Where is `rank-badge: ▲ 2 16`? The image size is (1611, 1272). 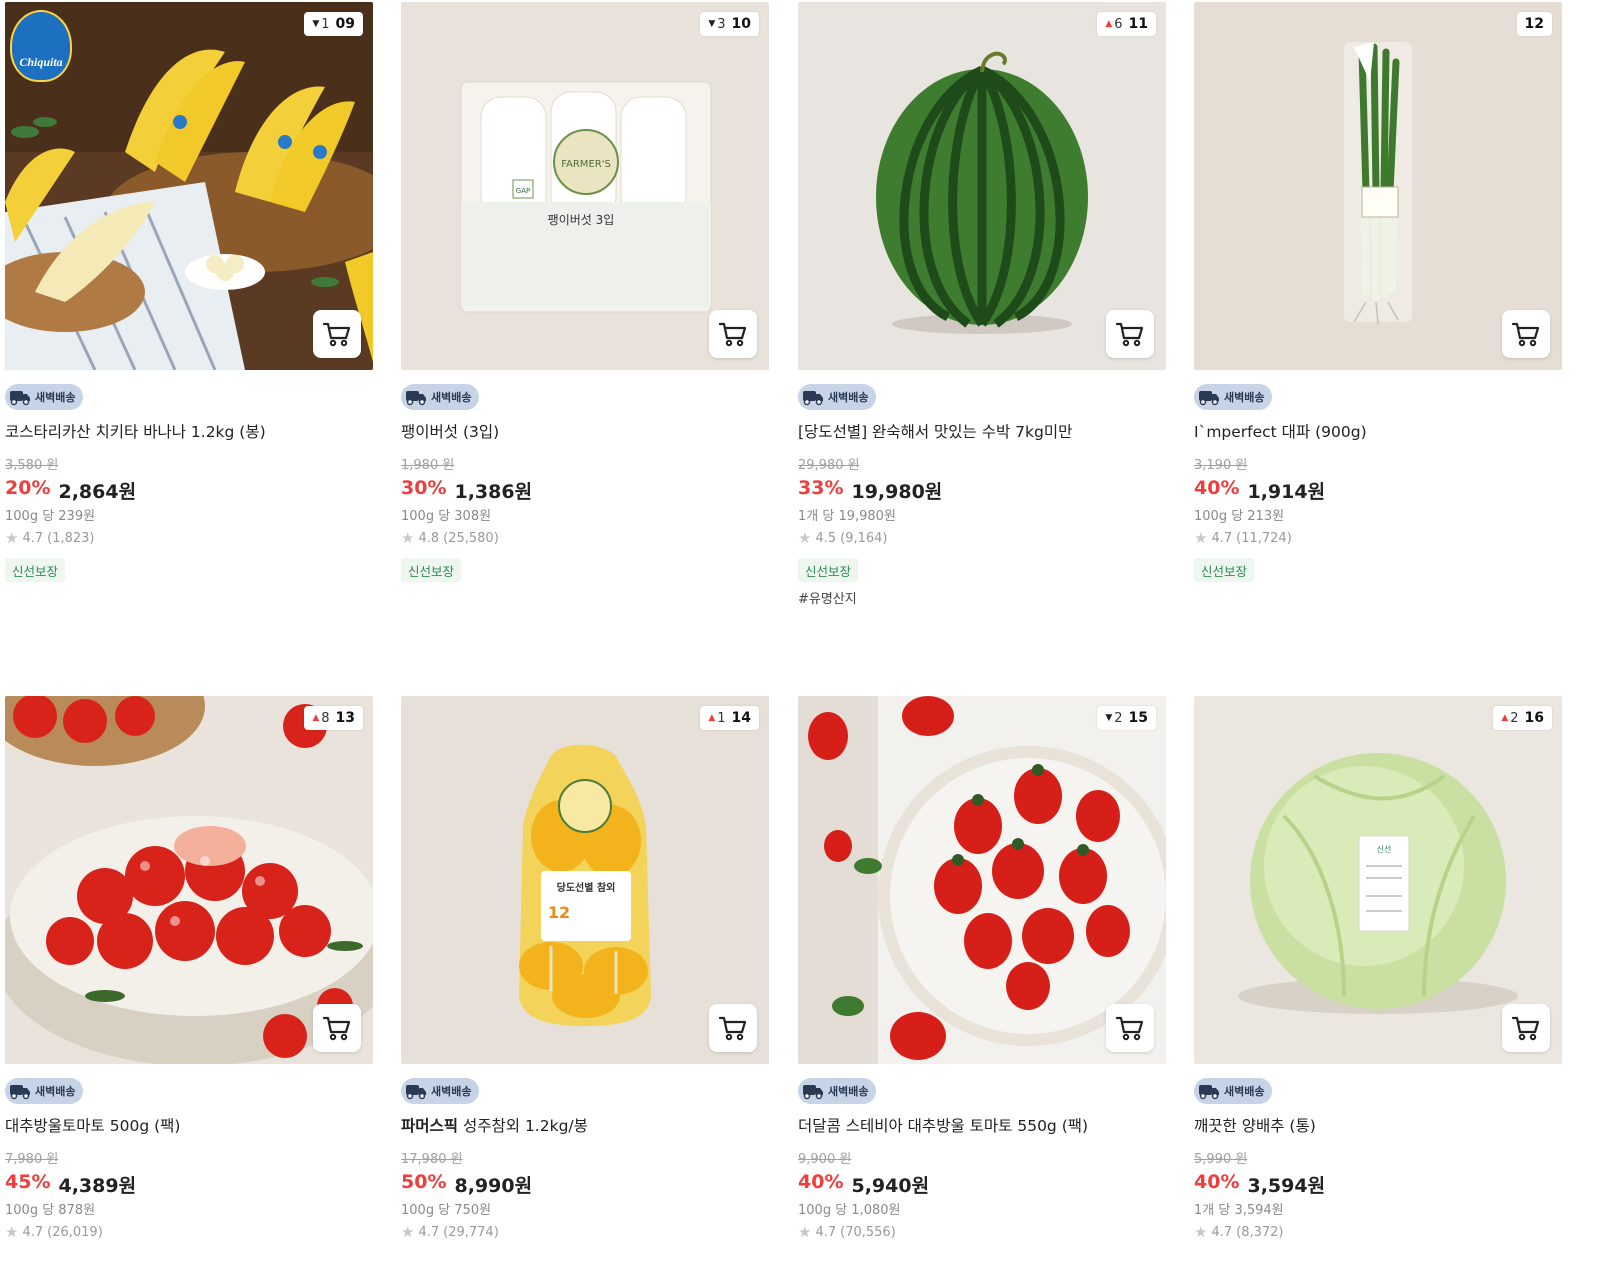
rank-badge: ▲ 2 16 is located at coordinates (1522, 718).